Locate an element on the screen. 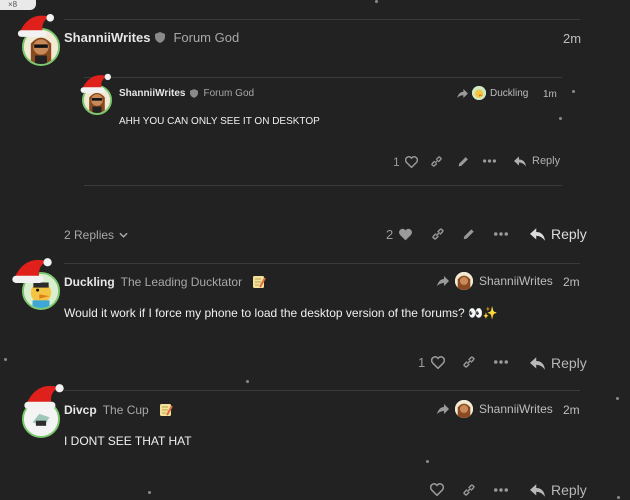 The image size is (630, 500). top-badge: ×8 is located at coordinates (18, 5).